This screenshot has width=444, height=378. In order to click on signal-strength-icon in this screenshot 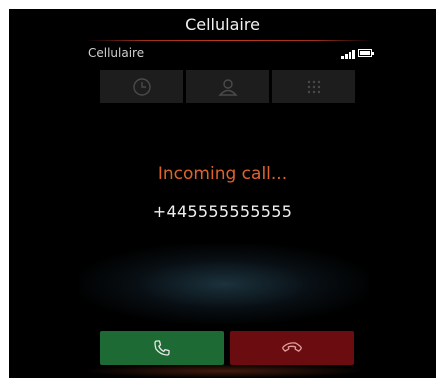, I will do `click(348, 54)`.